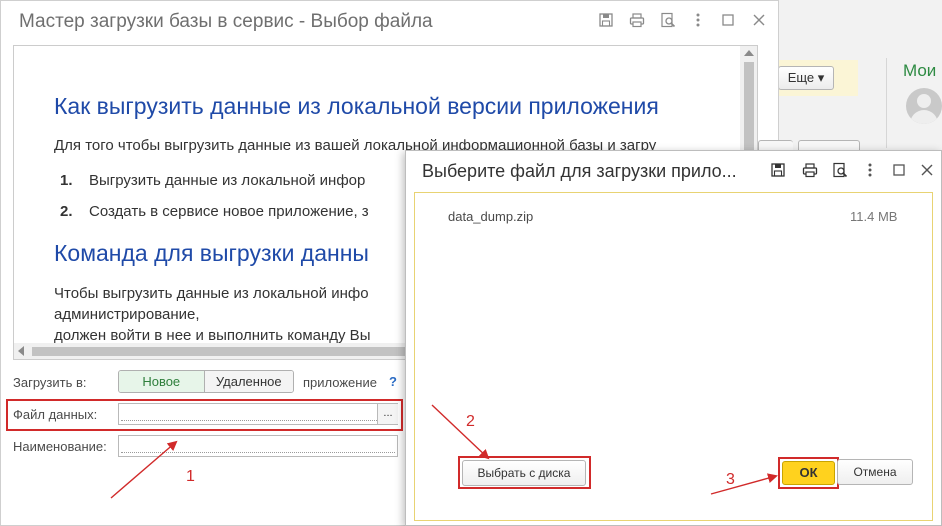 The image size is (942, 526). What do you see at coordinates (470, 421) in the screenshot?
I see `annotation-number-2: 2` at bounding box center [470, 421].